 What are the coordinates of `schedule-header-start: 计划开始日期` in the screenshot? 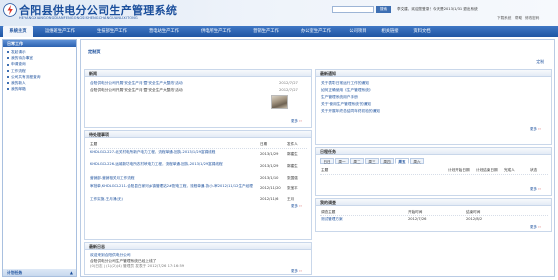 It's located at (459, 170).